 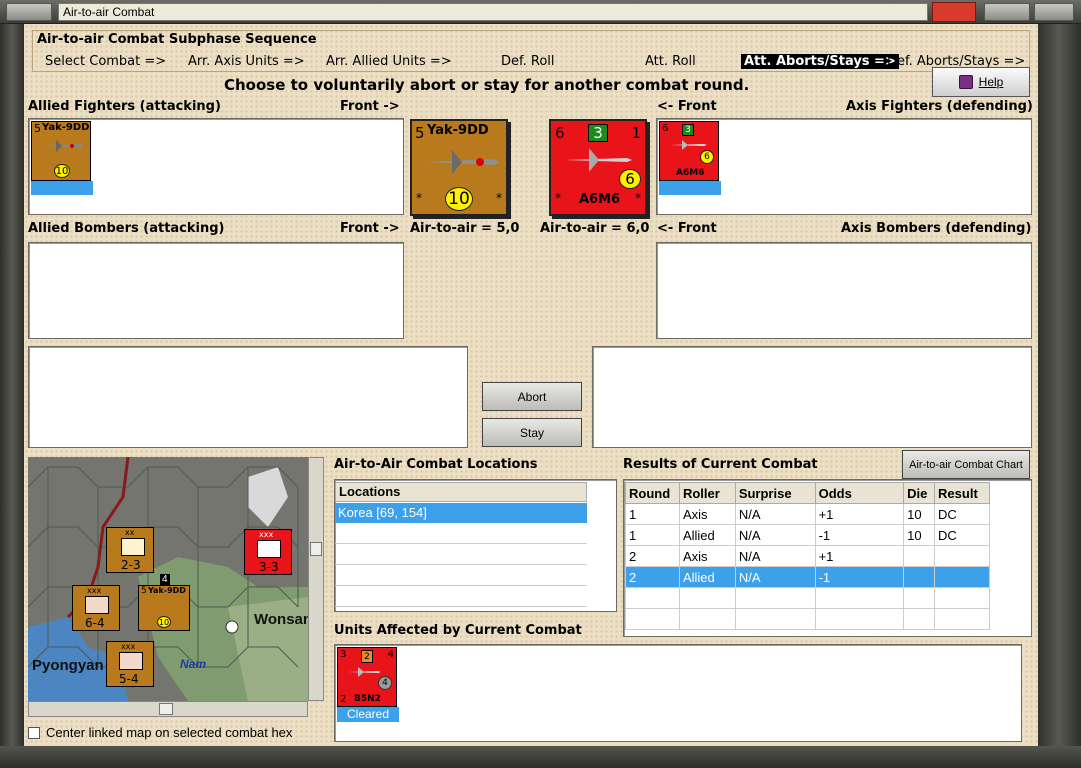 What do you see at coordinates (630, 179) in the screenshot?
I see `counter-value: 6` at bounding box center [630, 179].